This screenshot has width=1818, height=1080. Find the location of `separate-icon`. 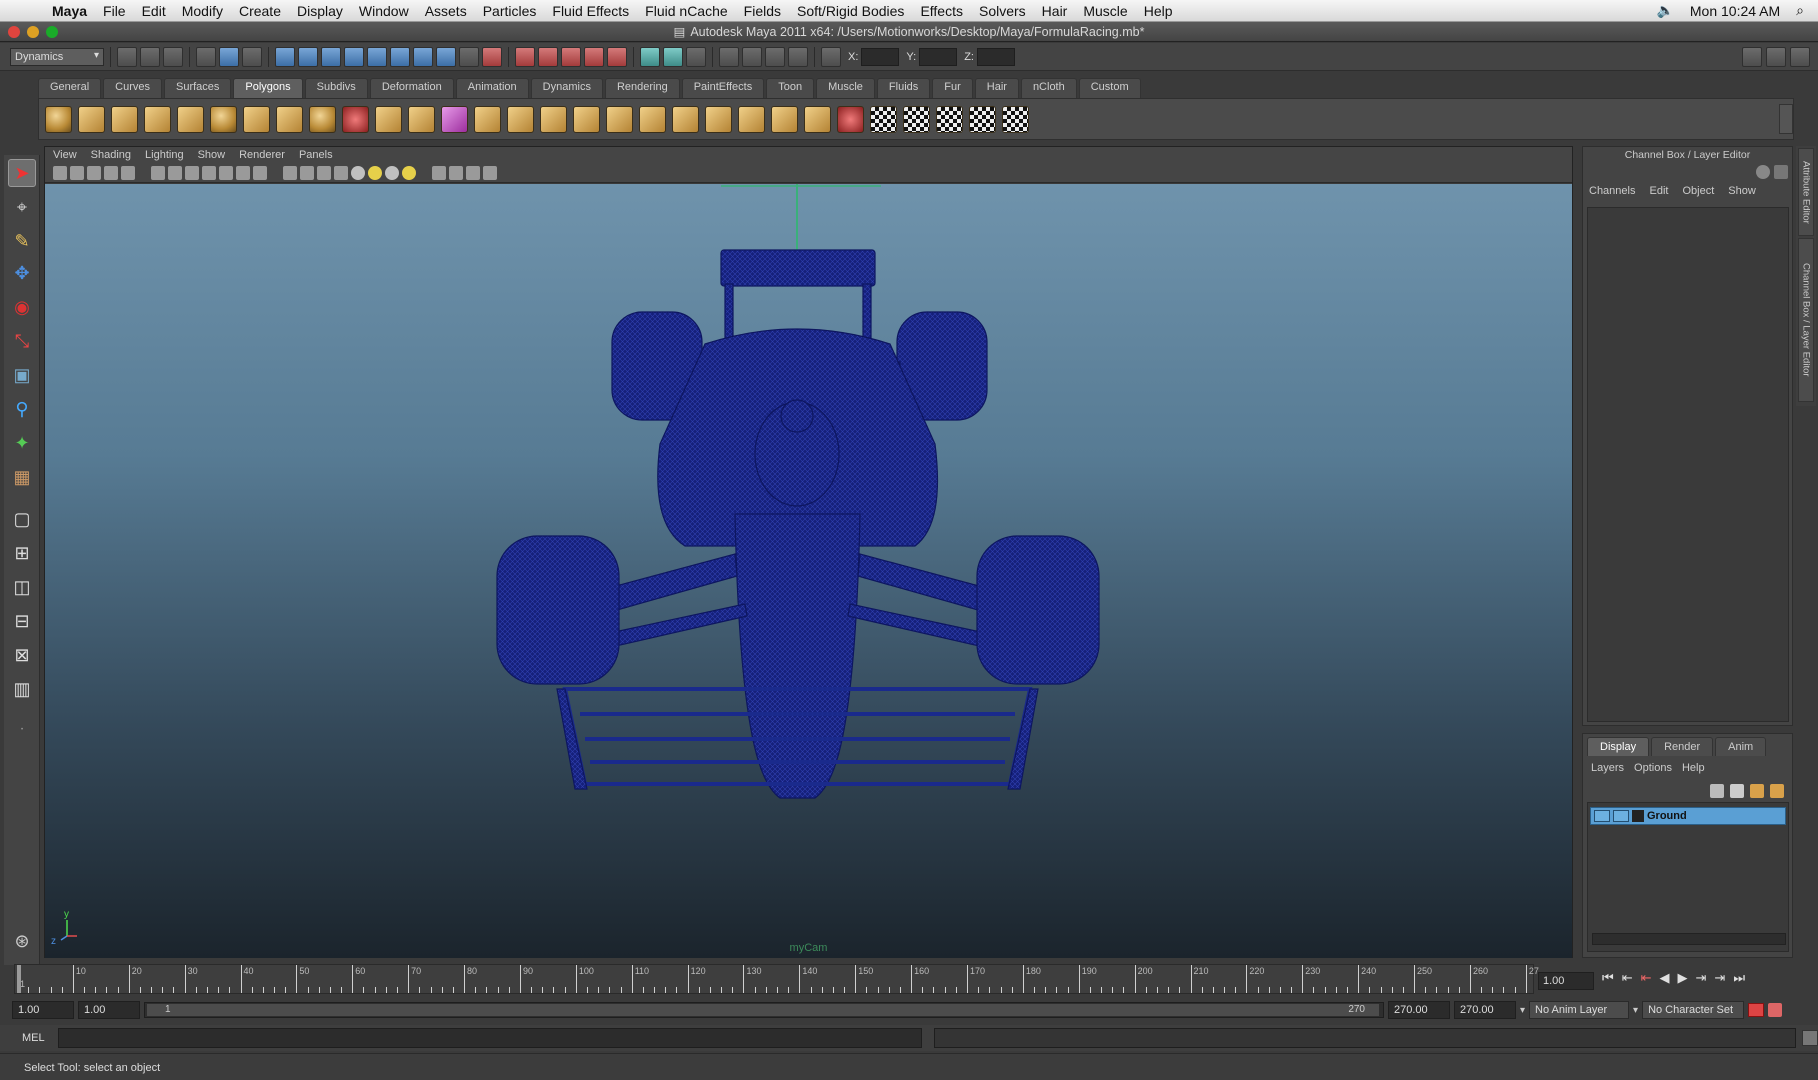

separate-icon is located at coordinates (388, 119).